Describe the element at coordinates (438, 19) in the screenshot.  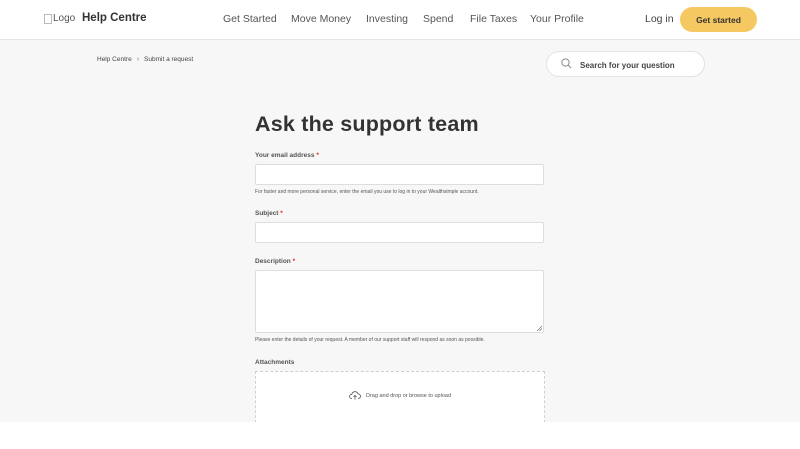
I see `nav-spend: Spend` at that location.